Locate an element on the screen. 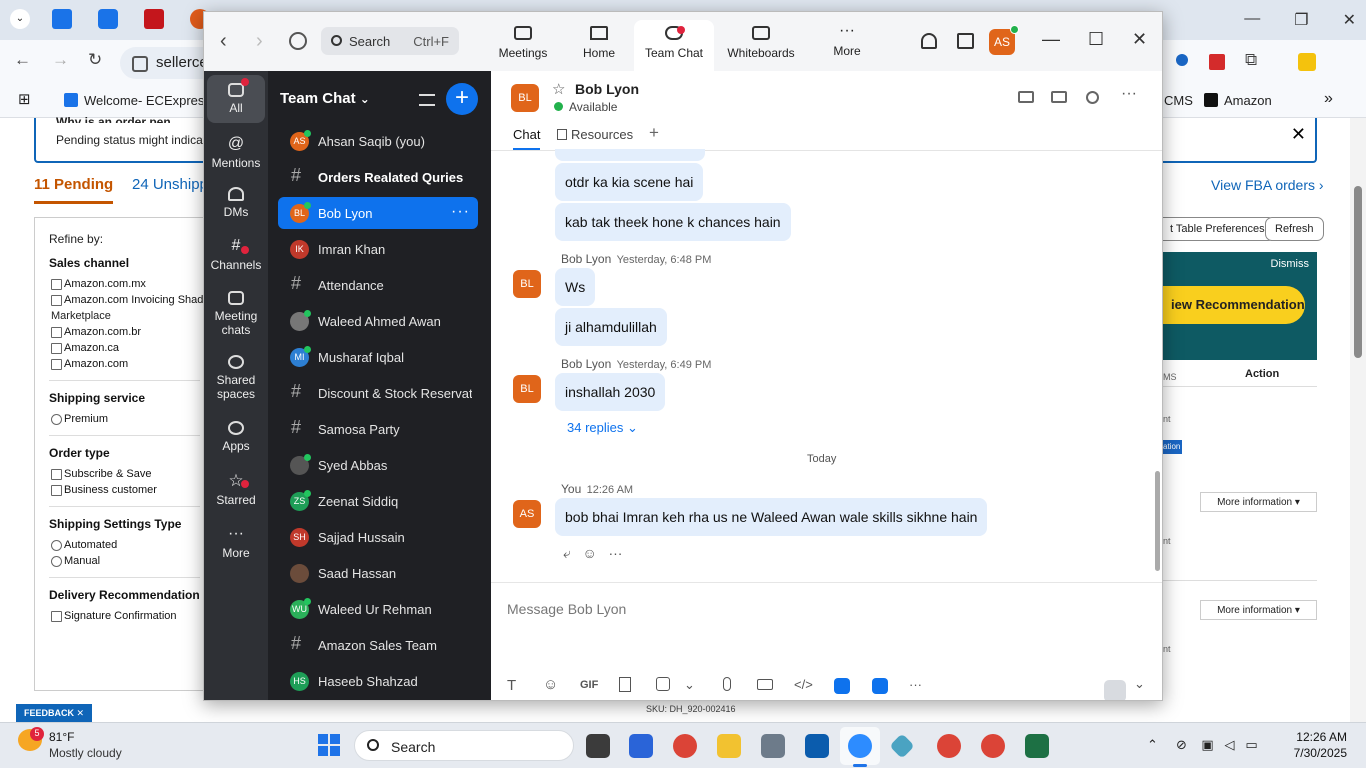 The height and width of the screenshot is (768, 1366). filter-checkbox: Marketplace is located at coordinates (131, 316).